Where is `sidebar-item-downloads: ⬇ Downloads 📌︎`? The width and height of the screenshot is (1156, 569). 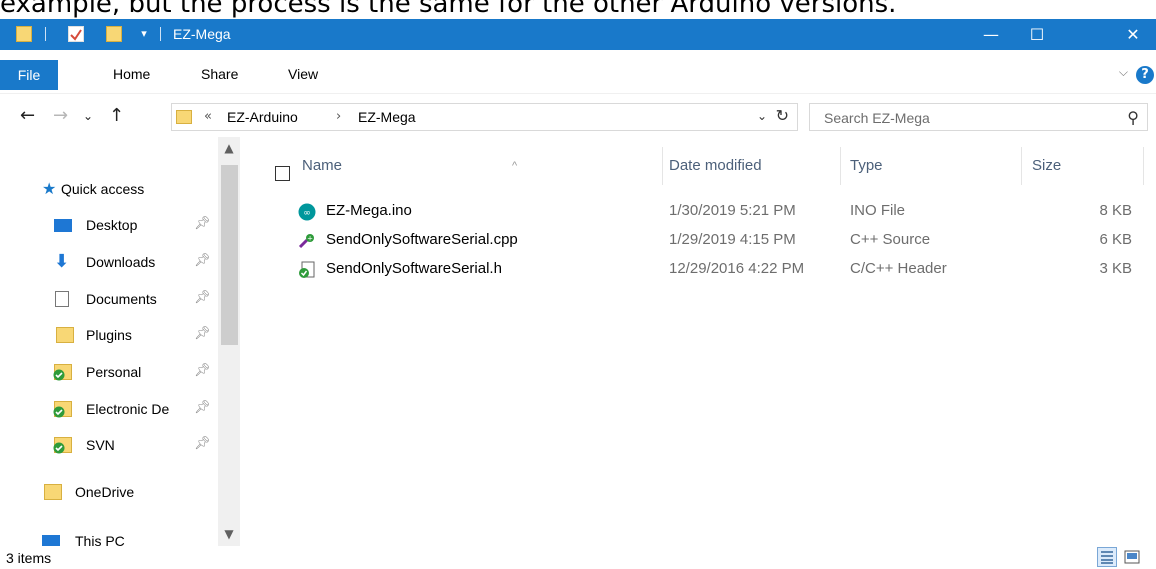 sidebar-item-downloads: ⬇ Downloads 📌︎ is located at coordinates (107, 262).